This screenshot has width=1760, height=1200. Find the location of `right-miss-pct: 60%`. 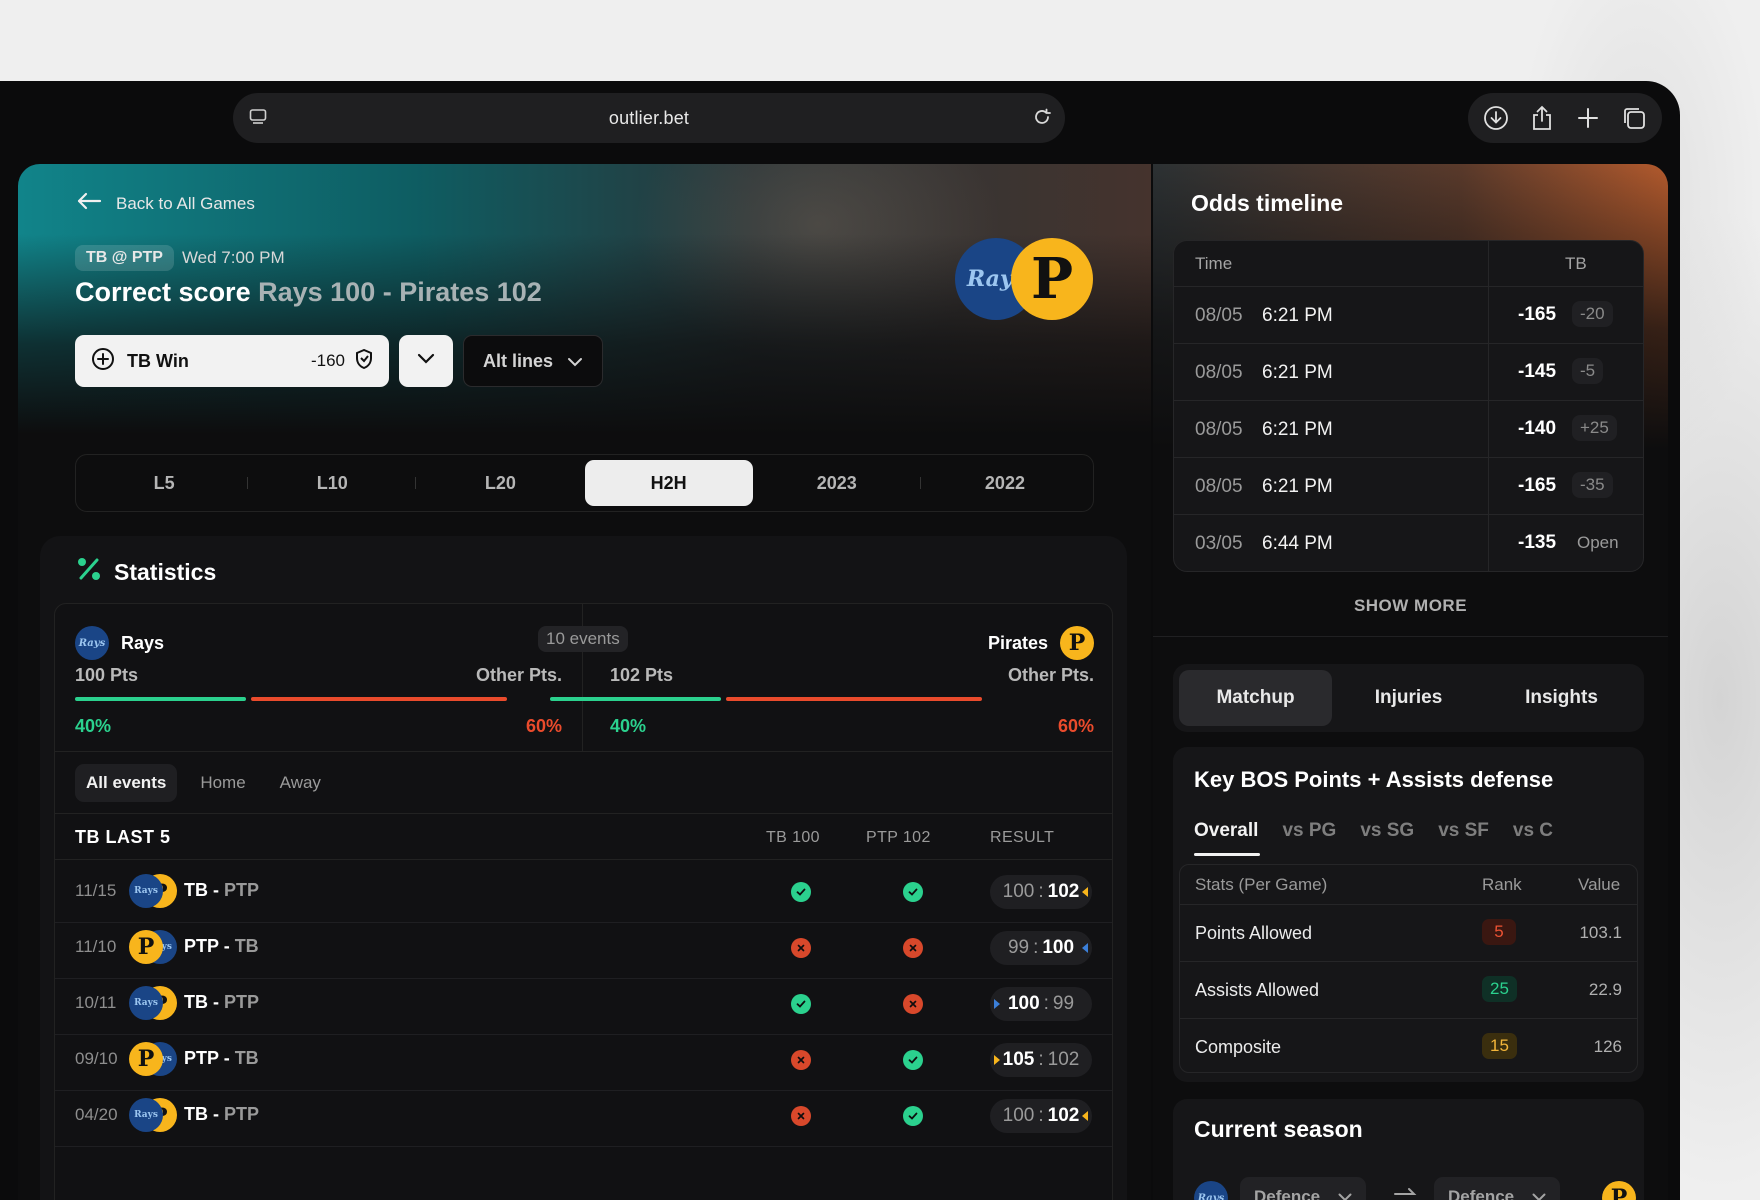

right-miss-pct: 60% is located at coordinates (1075, 726).